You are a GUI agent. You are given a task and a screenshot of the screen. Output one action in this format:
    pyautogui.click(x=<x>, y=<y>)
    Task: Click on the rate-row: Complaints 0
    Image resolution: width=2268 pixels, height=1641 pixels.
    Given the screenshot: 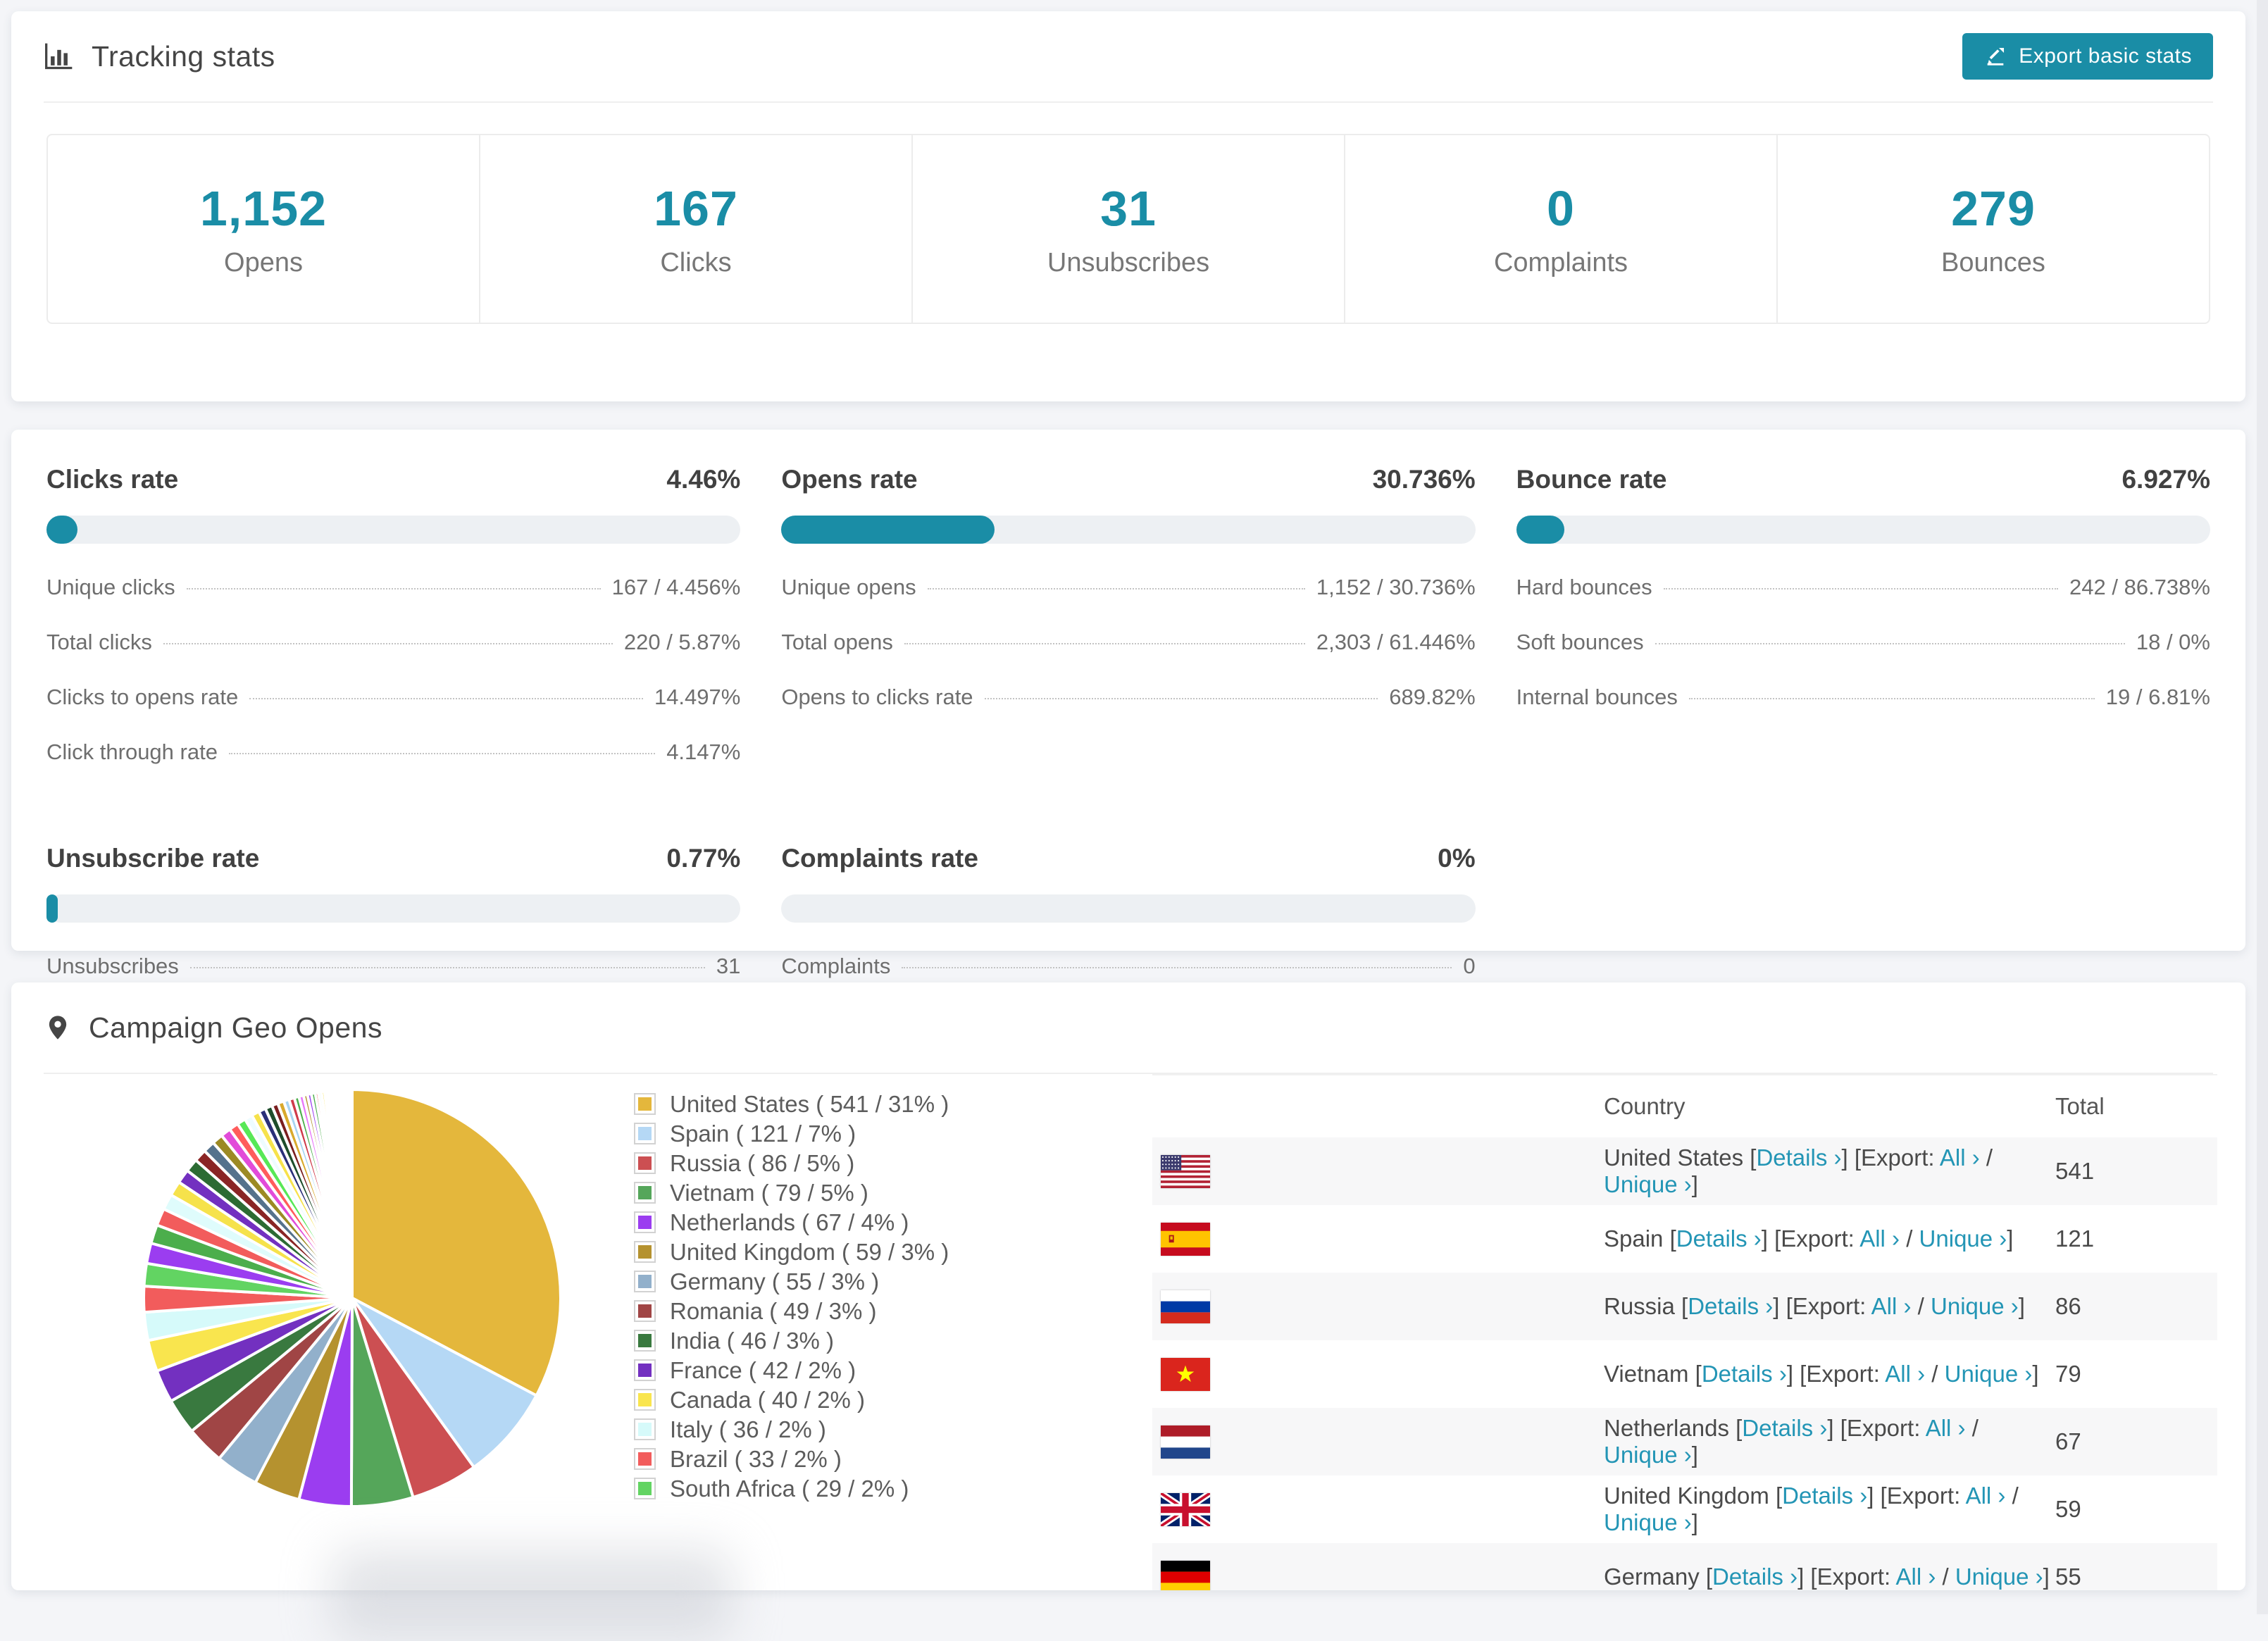 What is the action you would take?
    pyautogui.click(x=1128, y=967)
    